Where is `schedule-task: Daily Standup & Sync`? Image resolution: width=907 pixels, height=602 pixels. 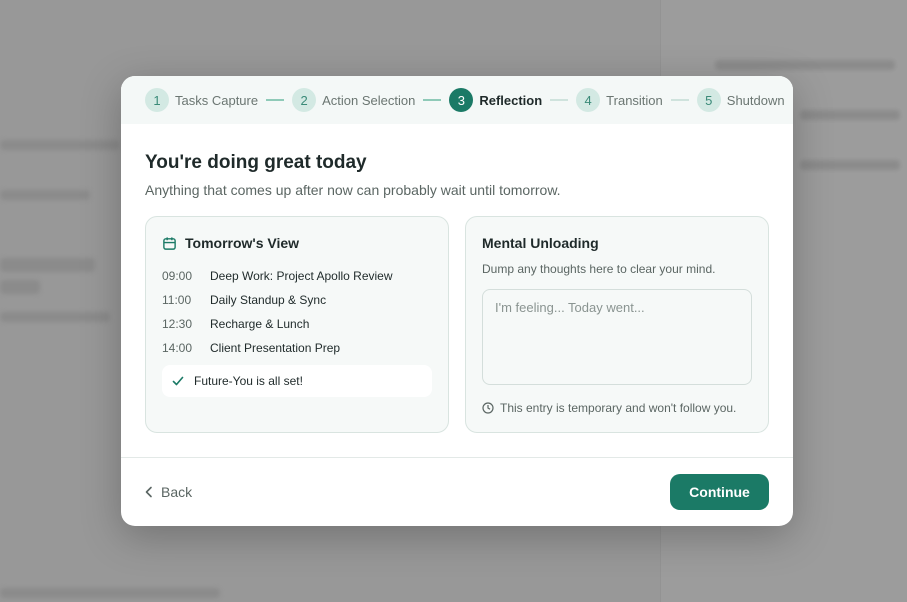 schedule-task: Daily Standup & Sync is located at coordinates (268, 300).